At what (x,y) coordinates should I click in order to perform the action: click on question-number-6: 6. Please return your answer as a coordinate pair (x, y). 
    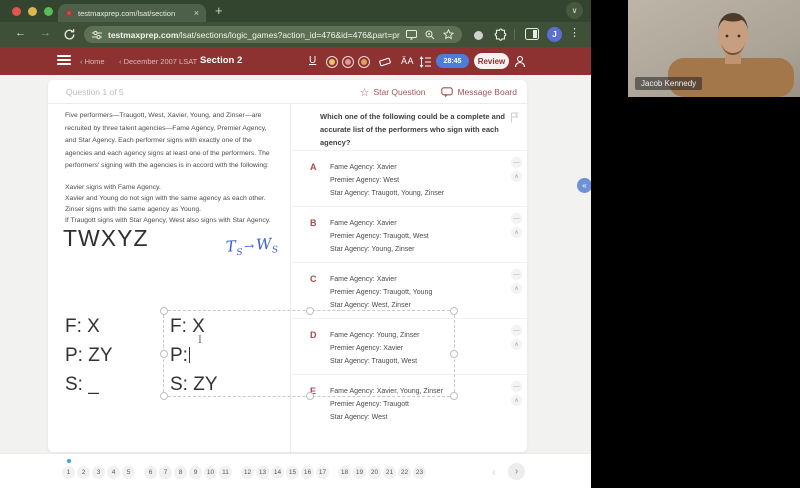
    Looking at the image, I should click on (150, 472).